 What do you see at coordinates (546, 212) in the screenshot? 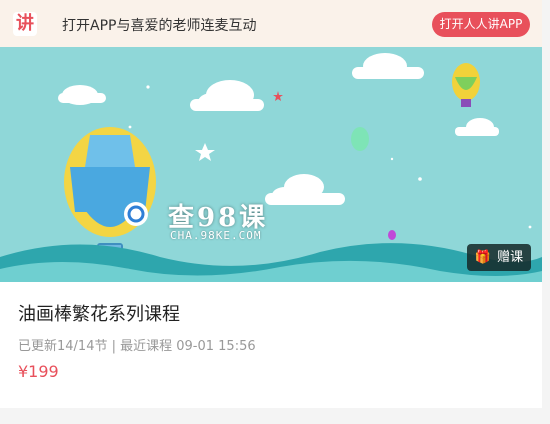
I see `page-edge` at bounding box center [546, 212].